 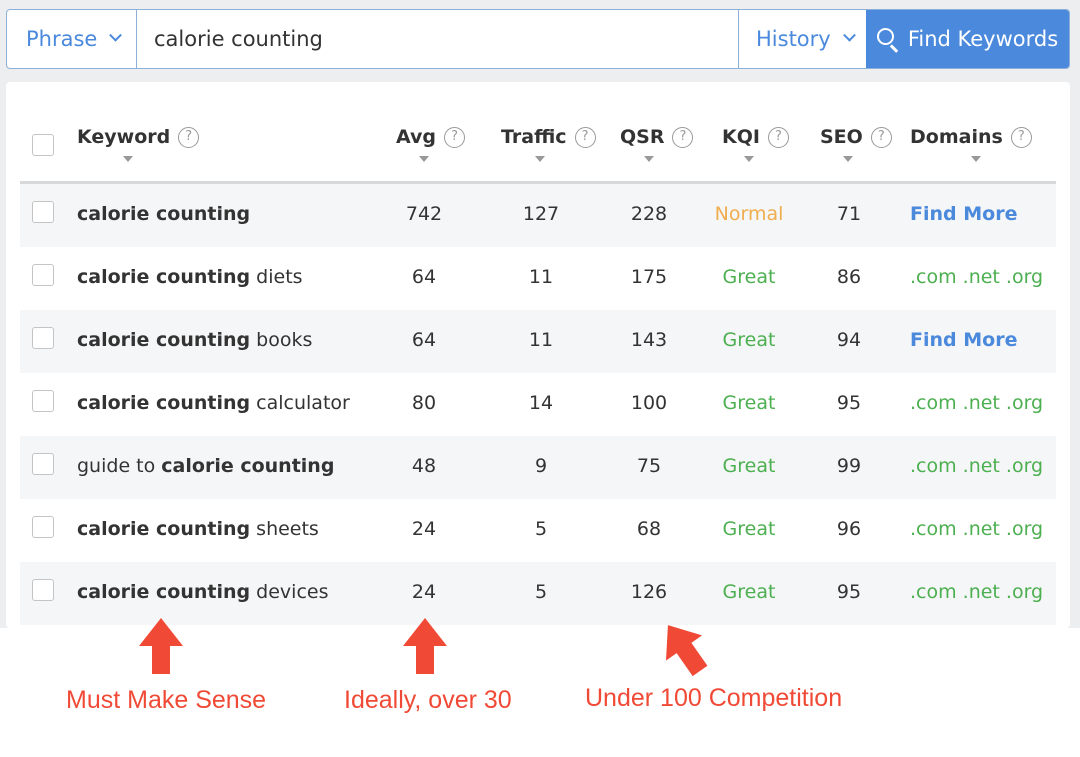 I want to click on avg-cell: 742, so click(x=424, y=214).